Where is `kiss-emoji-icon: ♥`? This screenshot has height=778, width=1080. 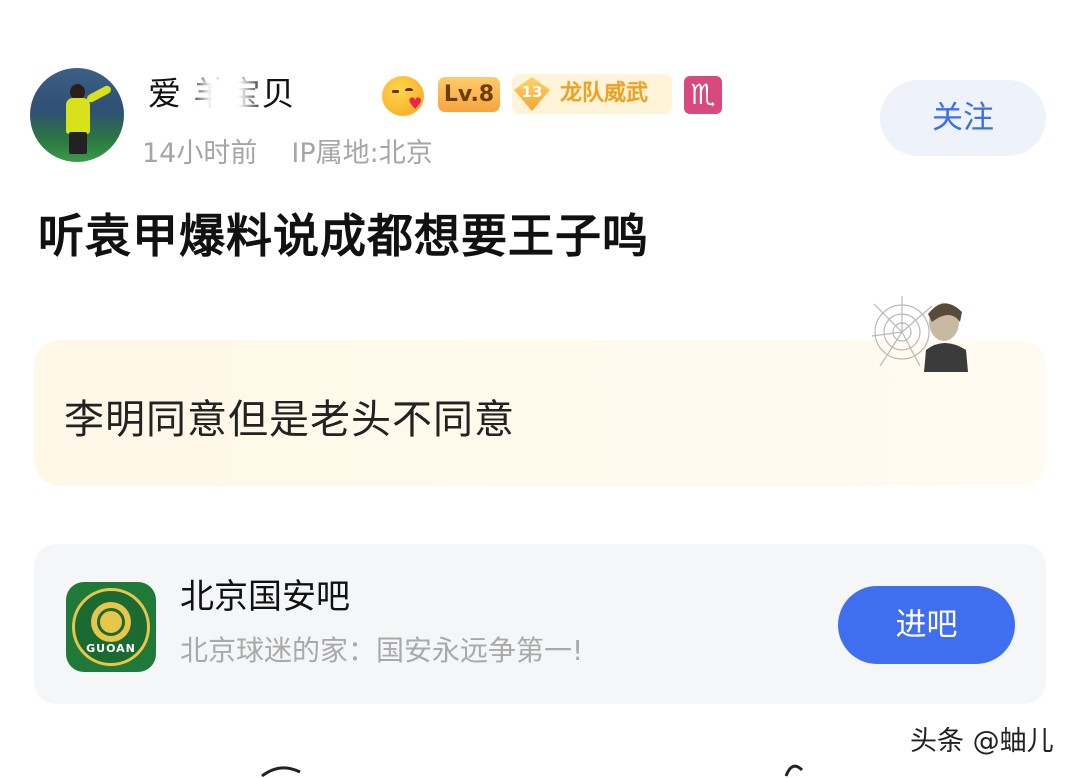 kiss-emoji-icon: ♥ is located at coordinates (403, 96).